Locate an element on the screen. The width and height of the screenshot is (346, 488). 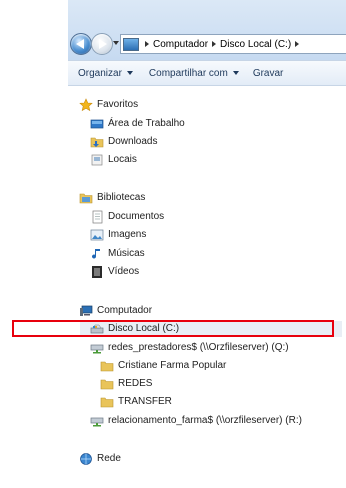
title-bar: Computador Disco Local (C:) is located at coordinates (207, 30).